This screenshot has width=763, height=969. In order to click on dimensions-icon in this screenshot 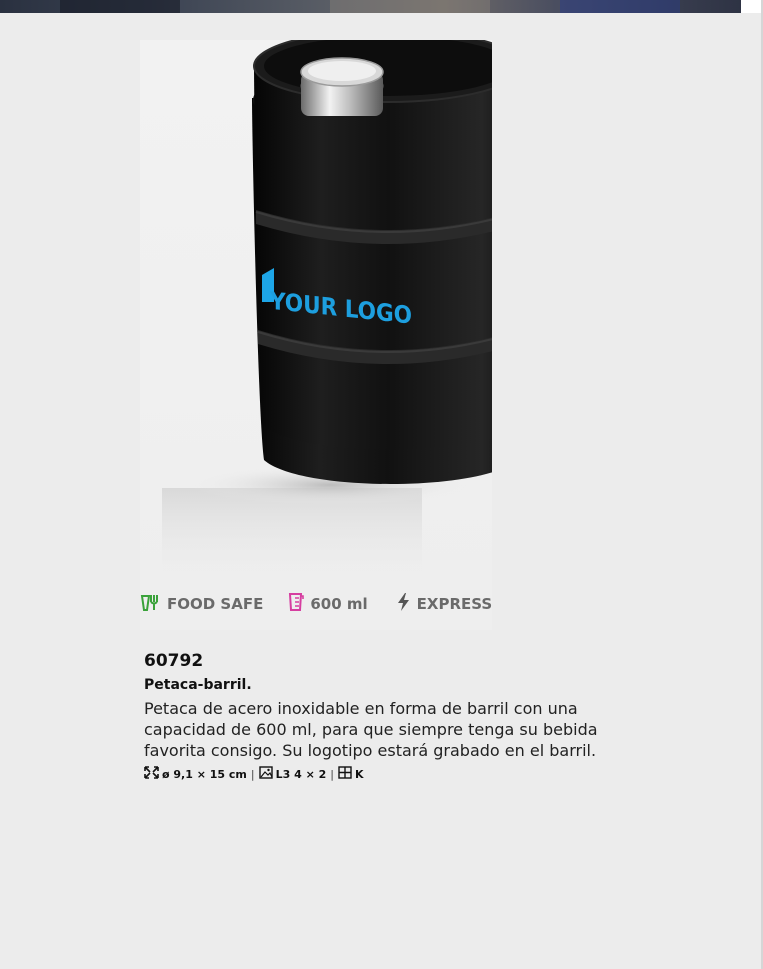, I will do `click(151, 774)`.